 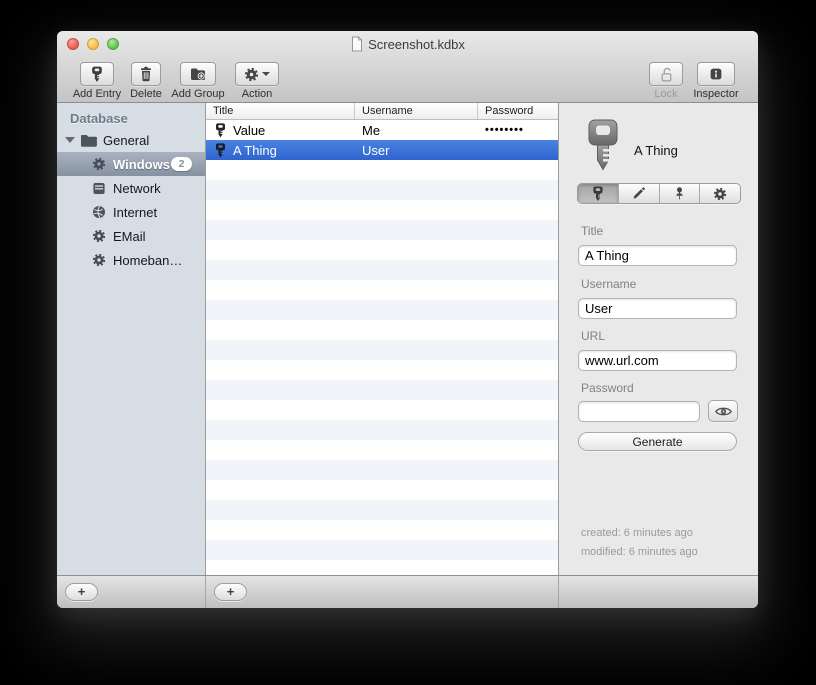 I want to click on bottom-bar-sidebar-section: +, so click(x=131, y=592).